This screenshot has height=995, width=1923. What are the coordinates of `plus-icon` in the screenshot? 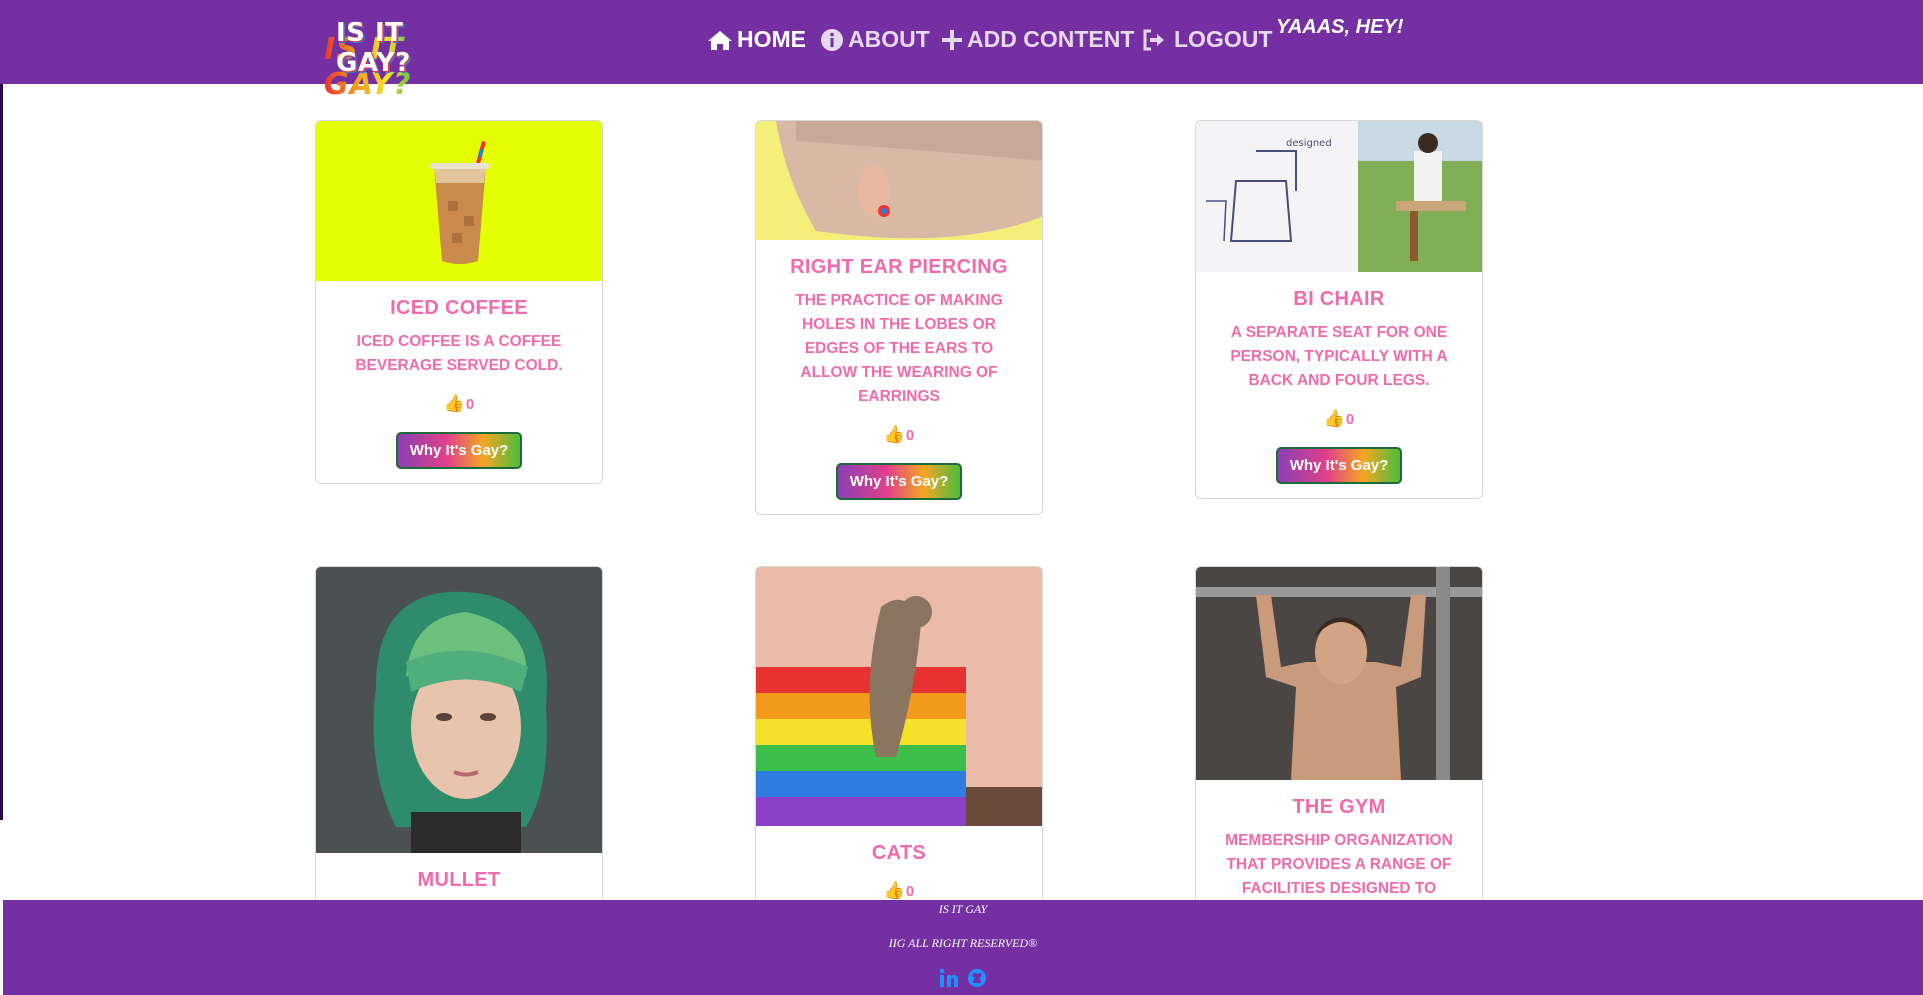 It's located at (952, 40).